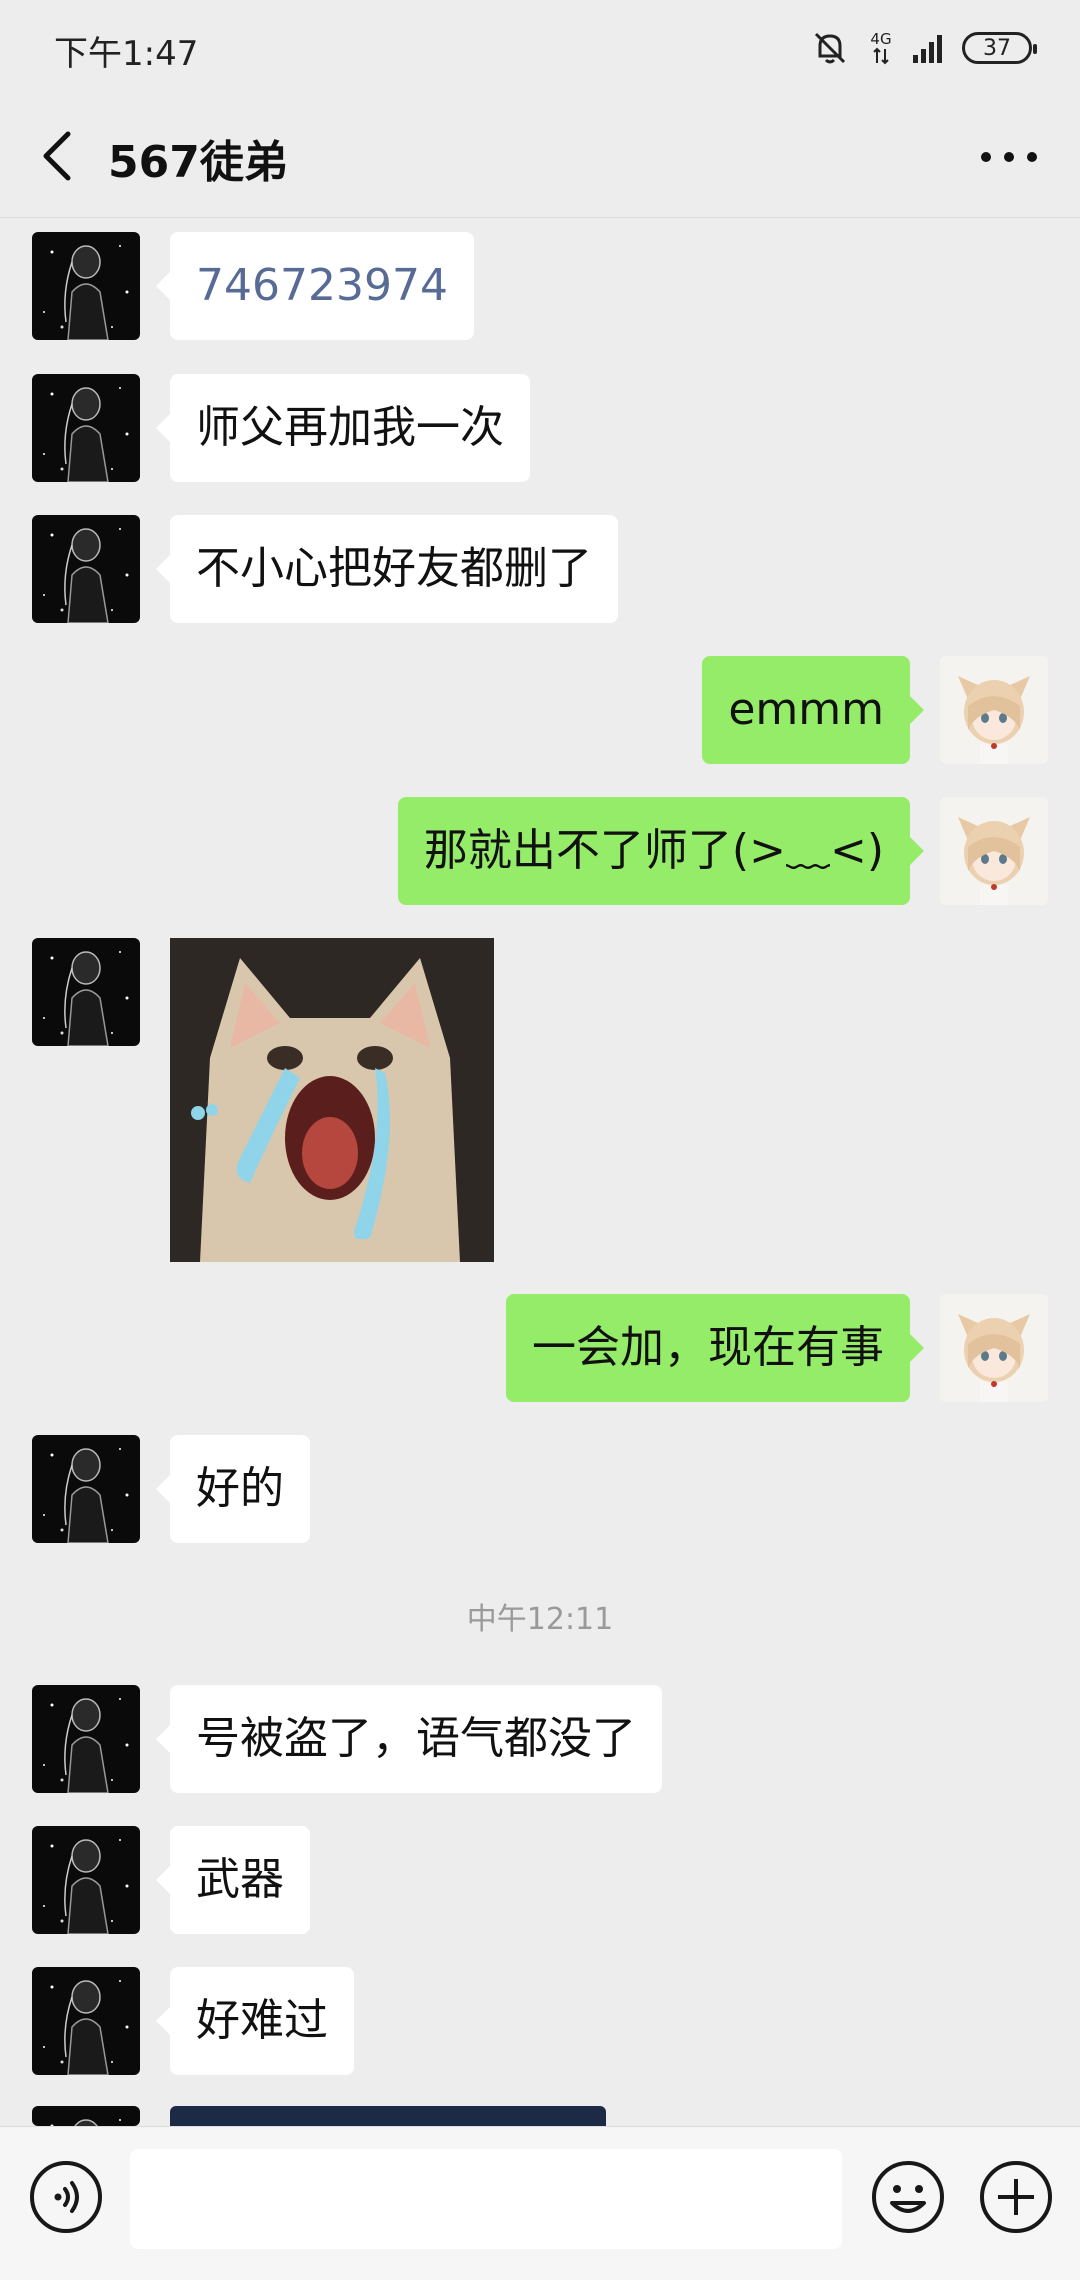 The image size is (1080, 2280). Describe the element at coordinates (881, 55) in the screenshot. I see `data-arrows-icon` at that location.